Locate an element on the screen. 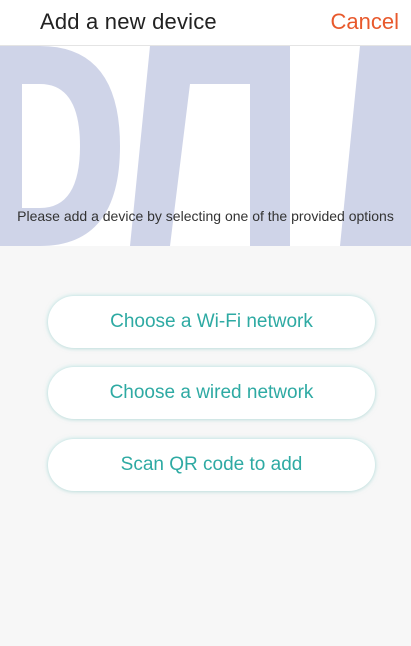 The width and height of the screenshot is (411, 646). header-bar: Add a new device Cancel is located at coordinates (205, 23).